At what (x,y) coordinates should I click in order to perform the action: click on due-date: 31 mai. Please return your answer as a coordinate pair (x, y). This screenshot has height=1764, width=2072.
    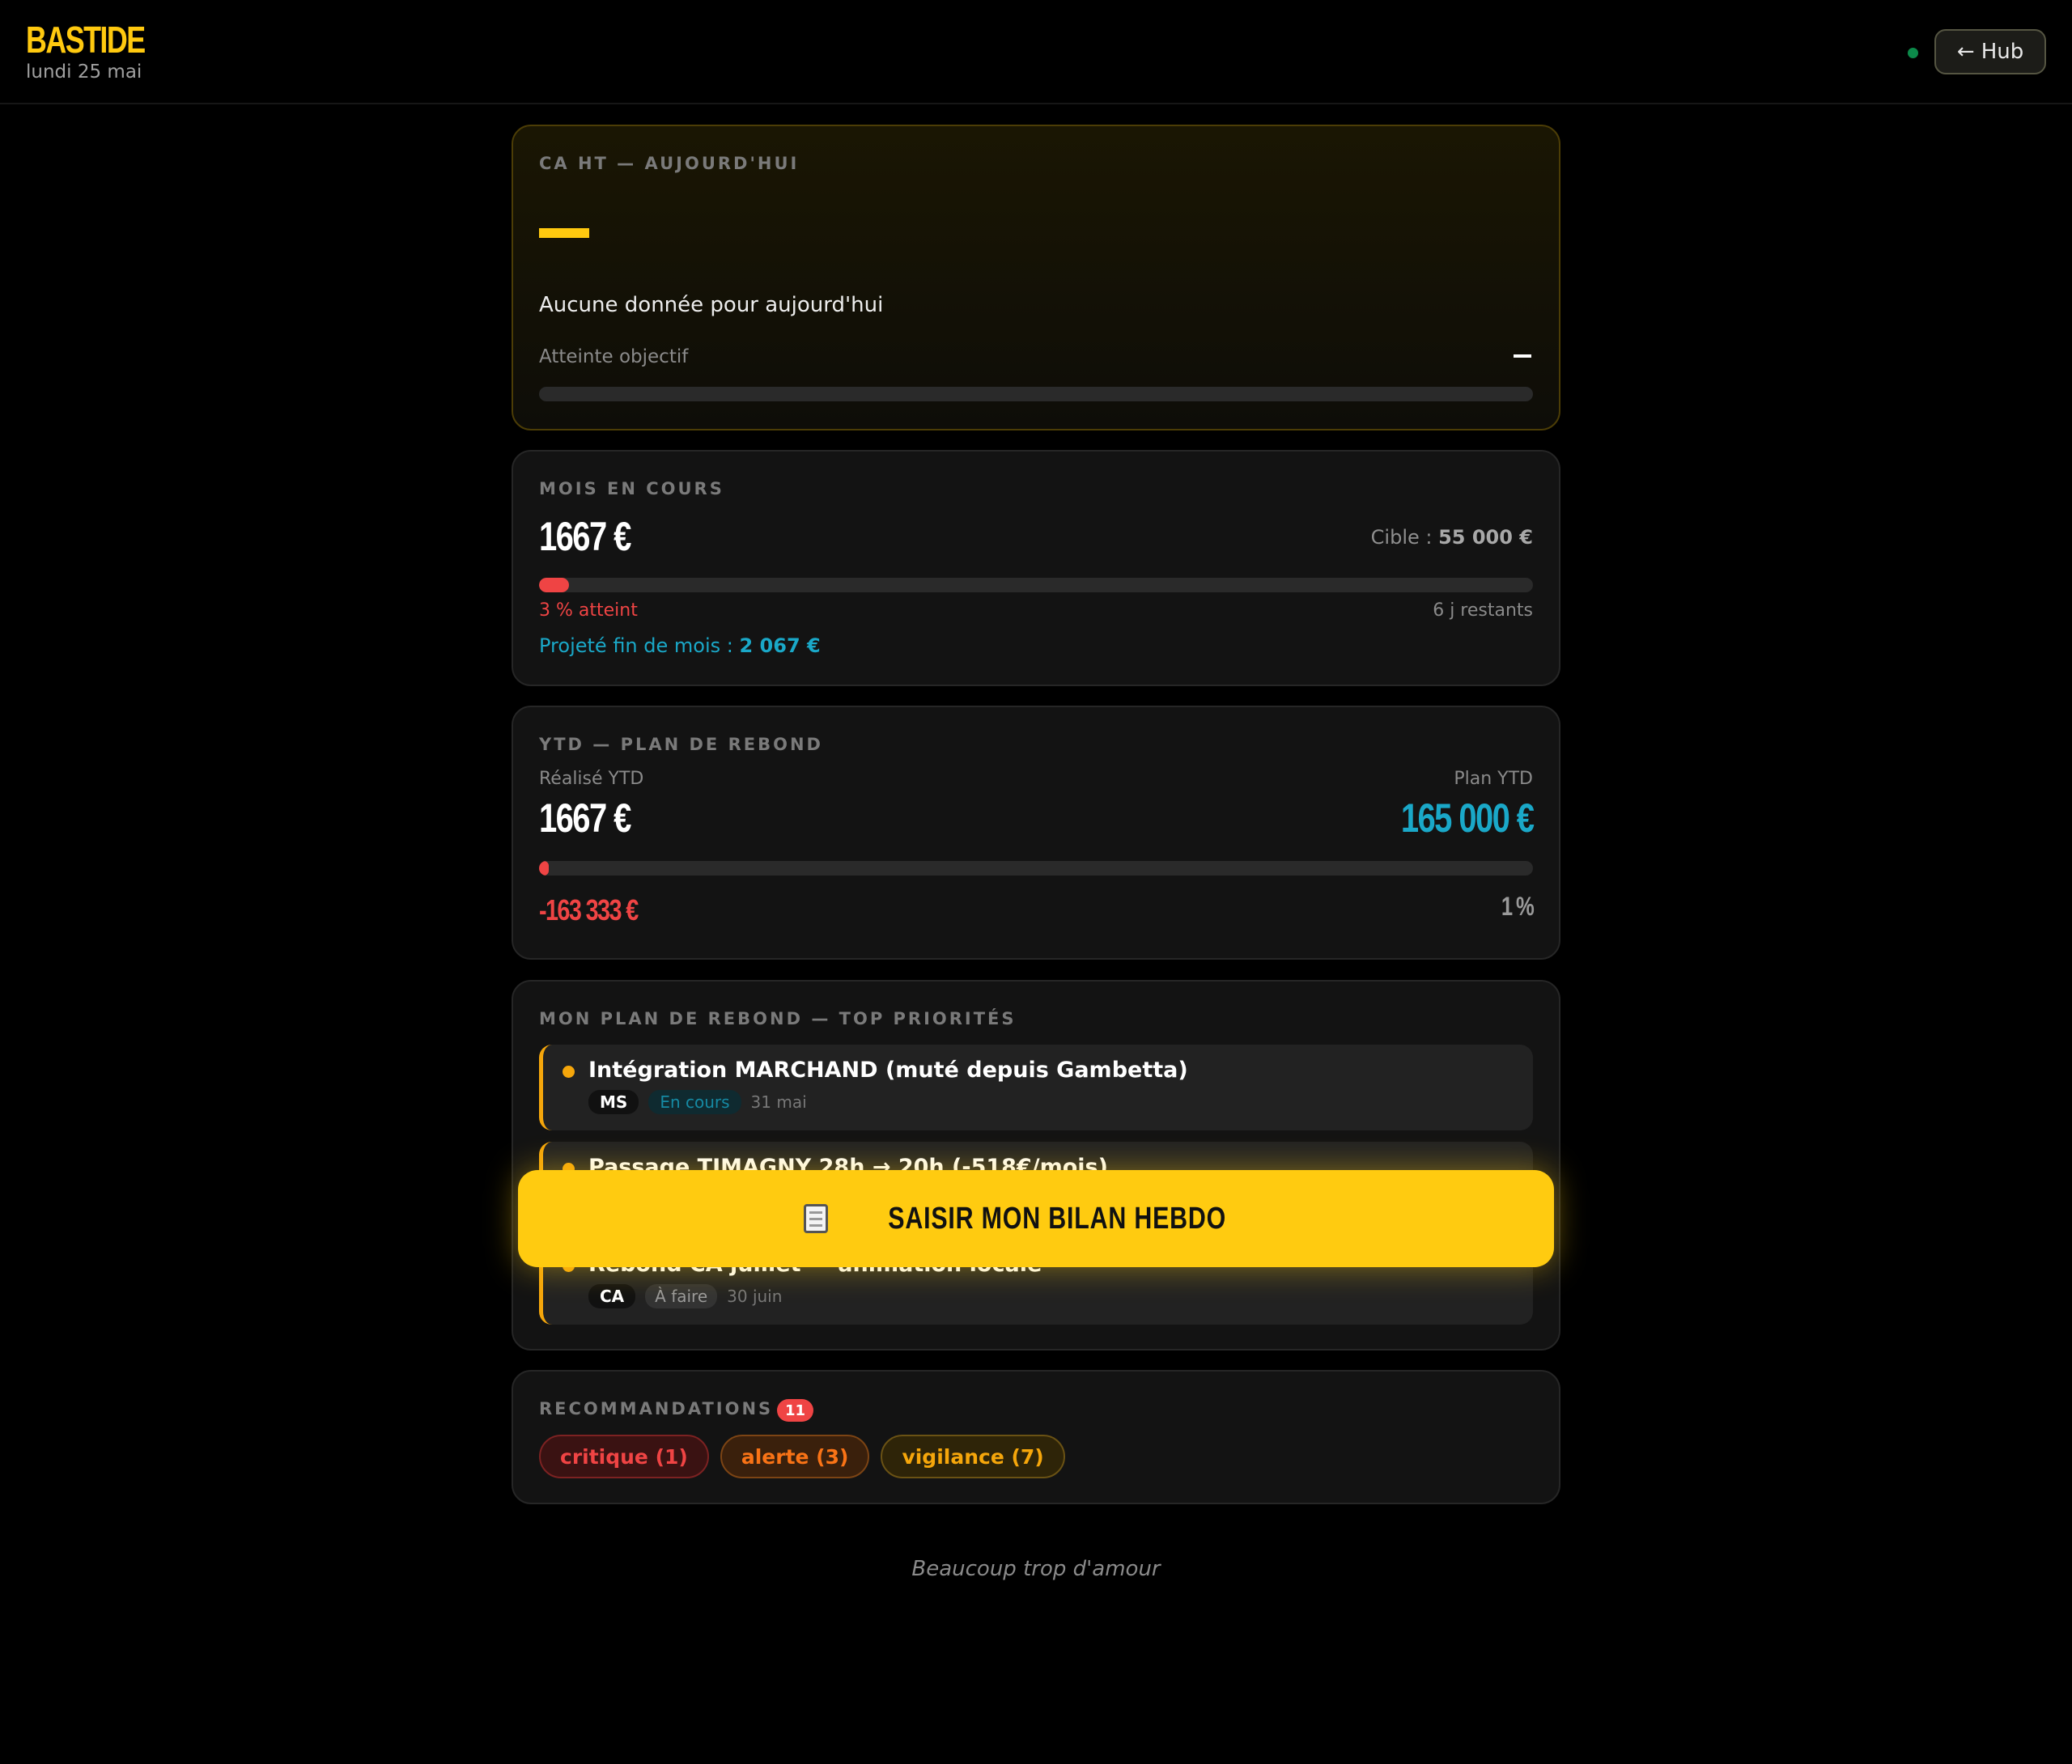
    Looking at the image, I should click on (778, 1102).